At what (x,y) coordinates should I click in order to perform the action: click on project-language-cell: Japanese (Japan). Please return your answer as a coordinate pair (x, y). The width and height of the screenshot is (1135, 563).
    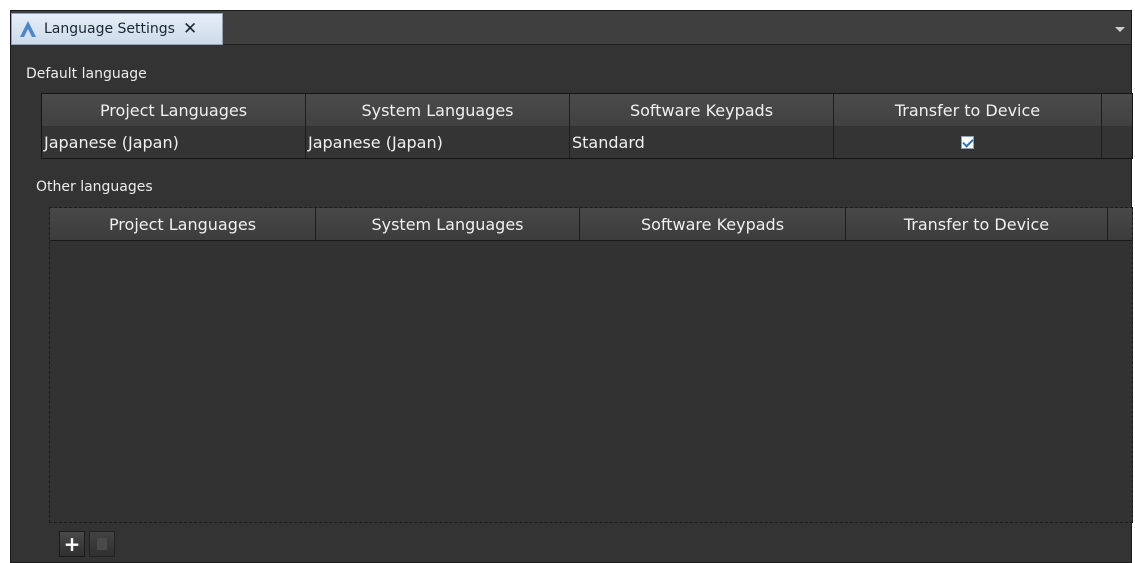
    Looking at the image, I should click on (174, 142).